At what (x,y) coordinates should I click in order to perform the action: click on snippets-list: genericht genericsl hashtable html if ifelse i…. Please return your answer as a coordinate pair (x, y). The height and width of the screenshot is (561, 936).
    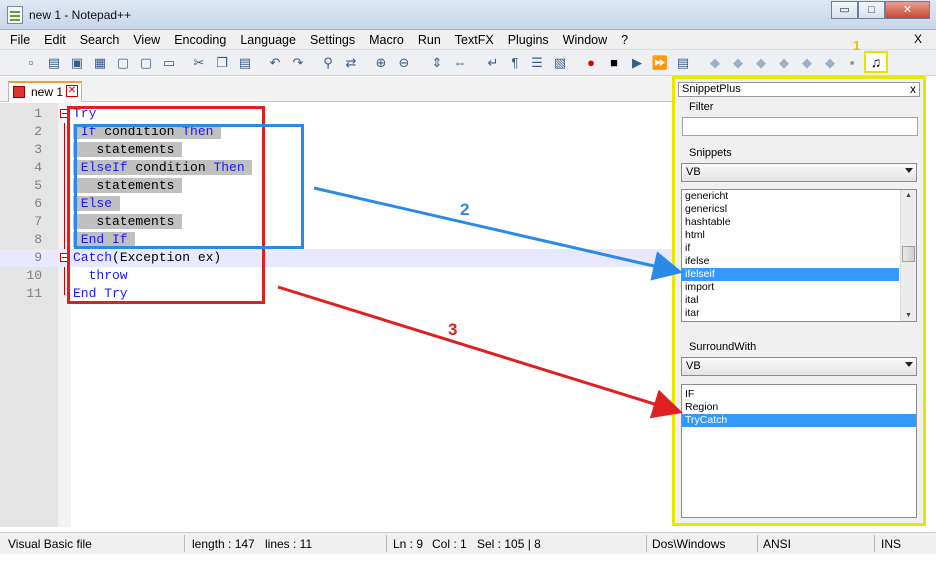
    Looking at the image, I should click on (799, 255).